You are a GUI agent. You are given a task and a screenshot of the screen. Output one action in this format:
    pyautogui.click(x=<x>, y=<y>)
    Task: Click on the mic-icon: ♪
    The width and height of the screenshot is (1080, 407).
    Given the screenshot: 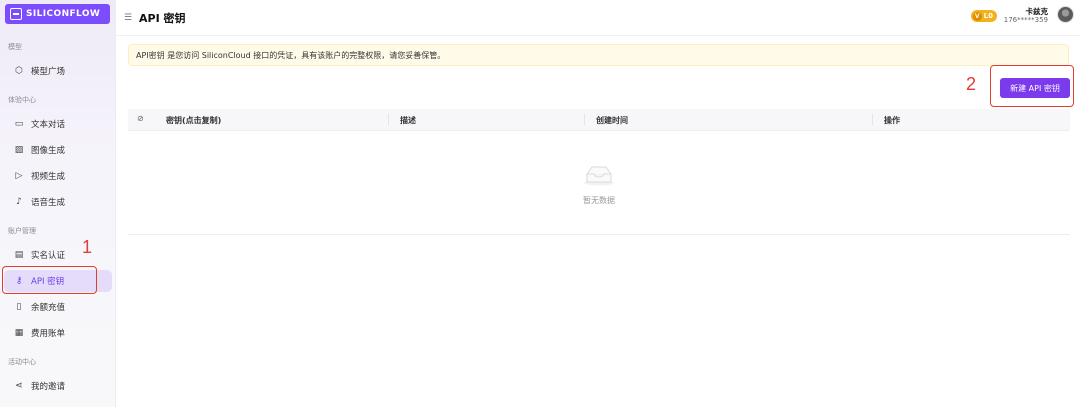 What is the action you would take?
    pyautogui.click(x=19, y=202)
    